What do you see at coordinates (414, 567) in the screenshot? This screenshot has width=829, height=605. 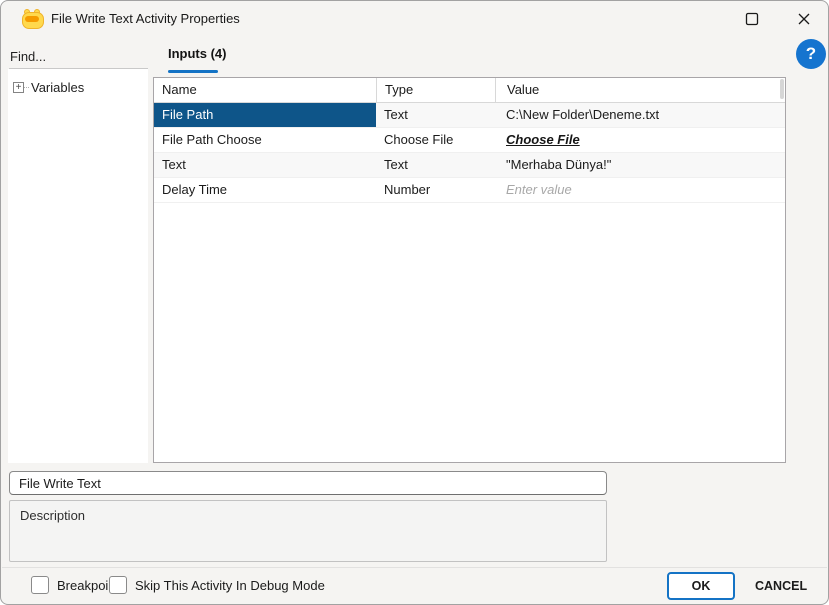 I see `footer-separator` at bounding box center [414, 567].